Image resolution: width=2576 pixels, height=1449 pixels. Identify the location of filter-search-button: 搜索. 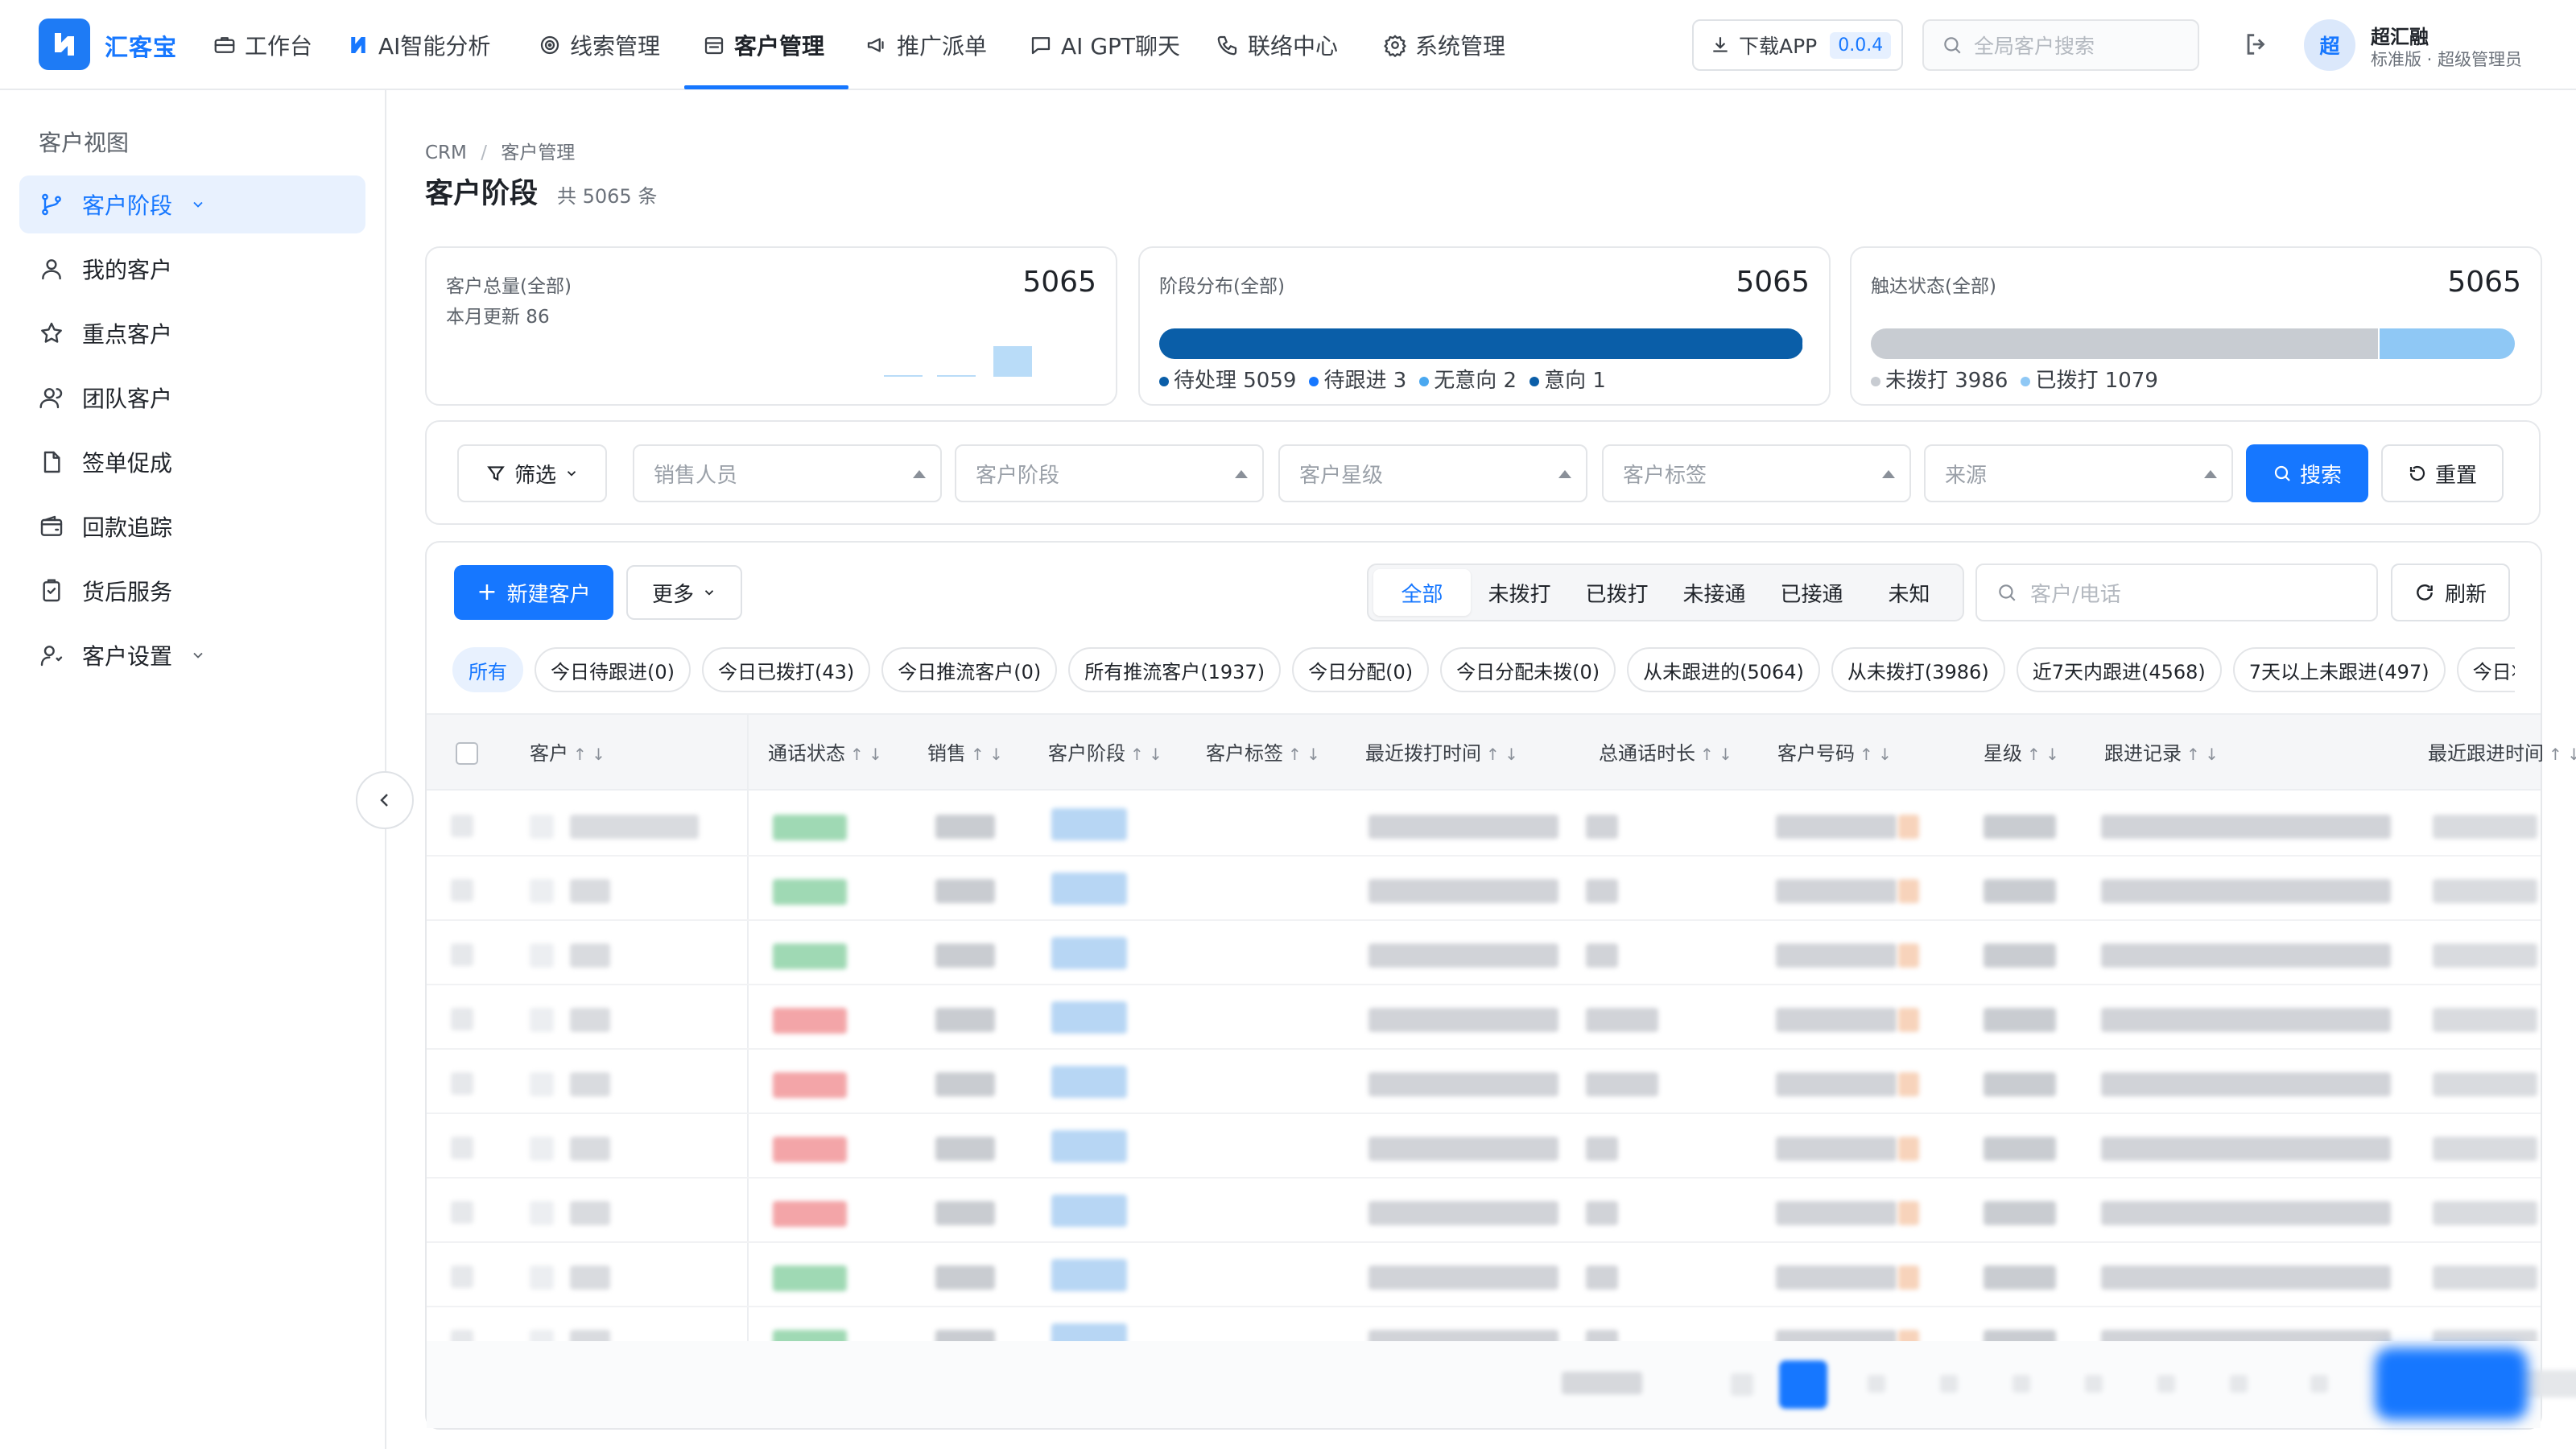
(2307, 473).